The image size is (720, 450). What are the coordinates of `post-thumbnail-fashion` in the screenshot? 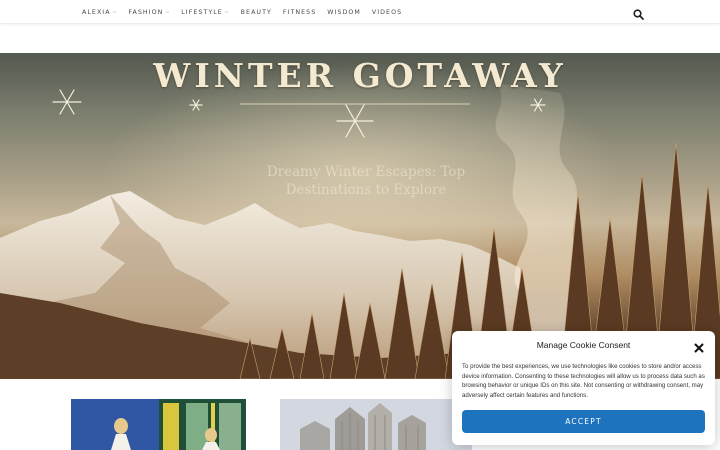 It's located at (158, 424).